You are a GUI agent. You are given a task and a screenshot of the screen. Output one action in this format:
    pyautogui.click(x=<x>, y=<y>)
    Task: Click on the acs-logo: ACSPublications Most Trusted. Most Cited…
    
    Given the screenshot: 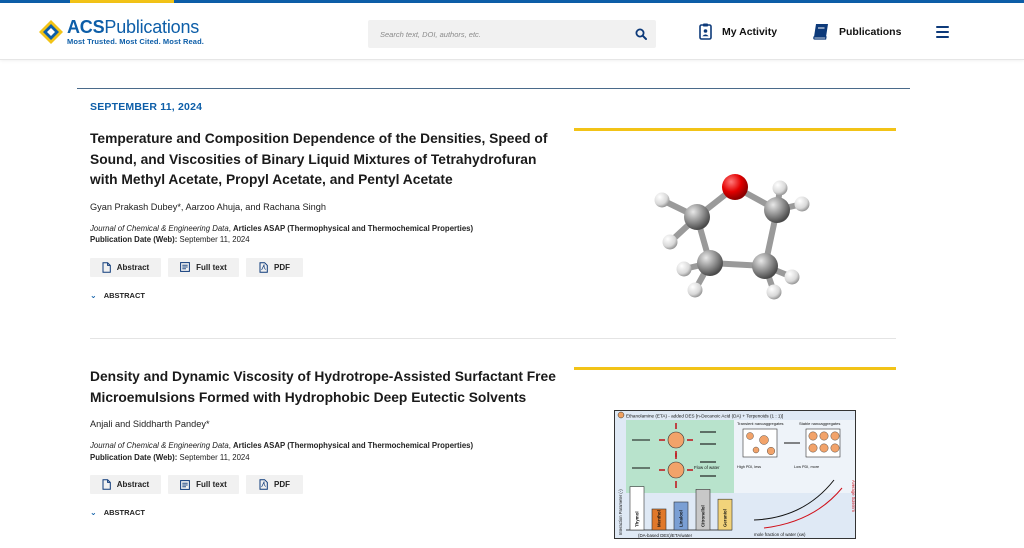 What is the action you would take?
    pyautogui.click(x=121, y=32)
    